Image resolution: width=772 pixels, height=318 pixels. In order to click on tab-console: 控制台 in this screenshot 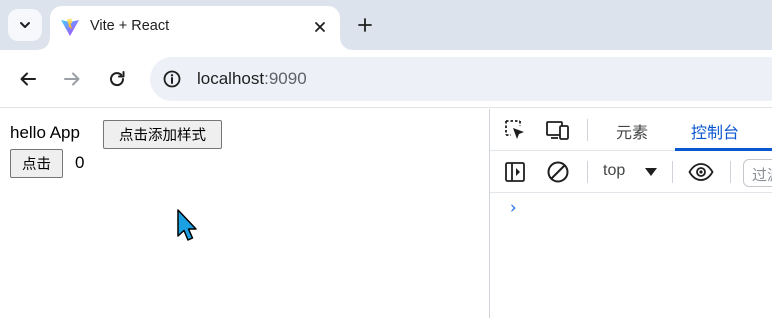, I will do `click(715, 131)`.